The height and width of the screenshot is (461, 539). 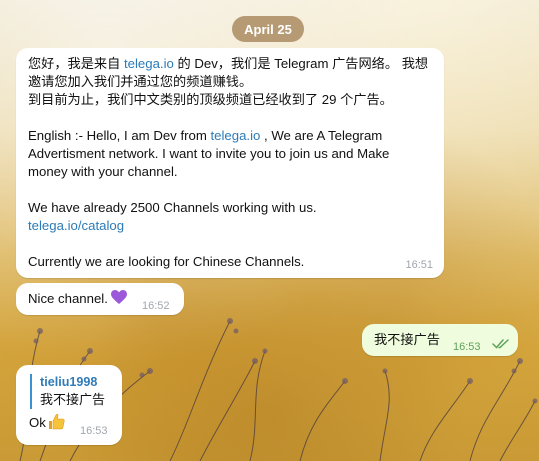 What do you see at coordinates (407, 339) in the screenshot?
I see `message-text: 我不接广告` at bounding box center [407, 339].